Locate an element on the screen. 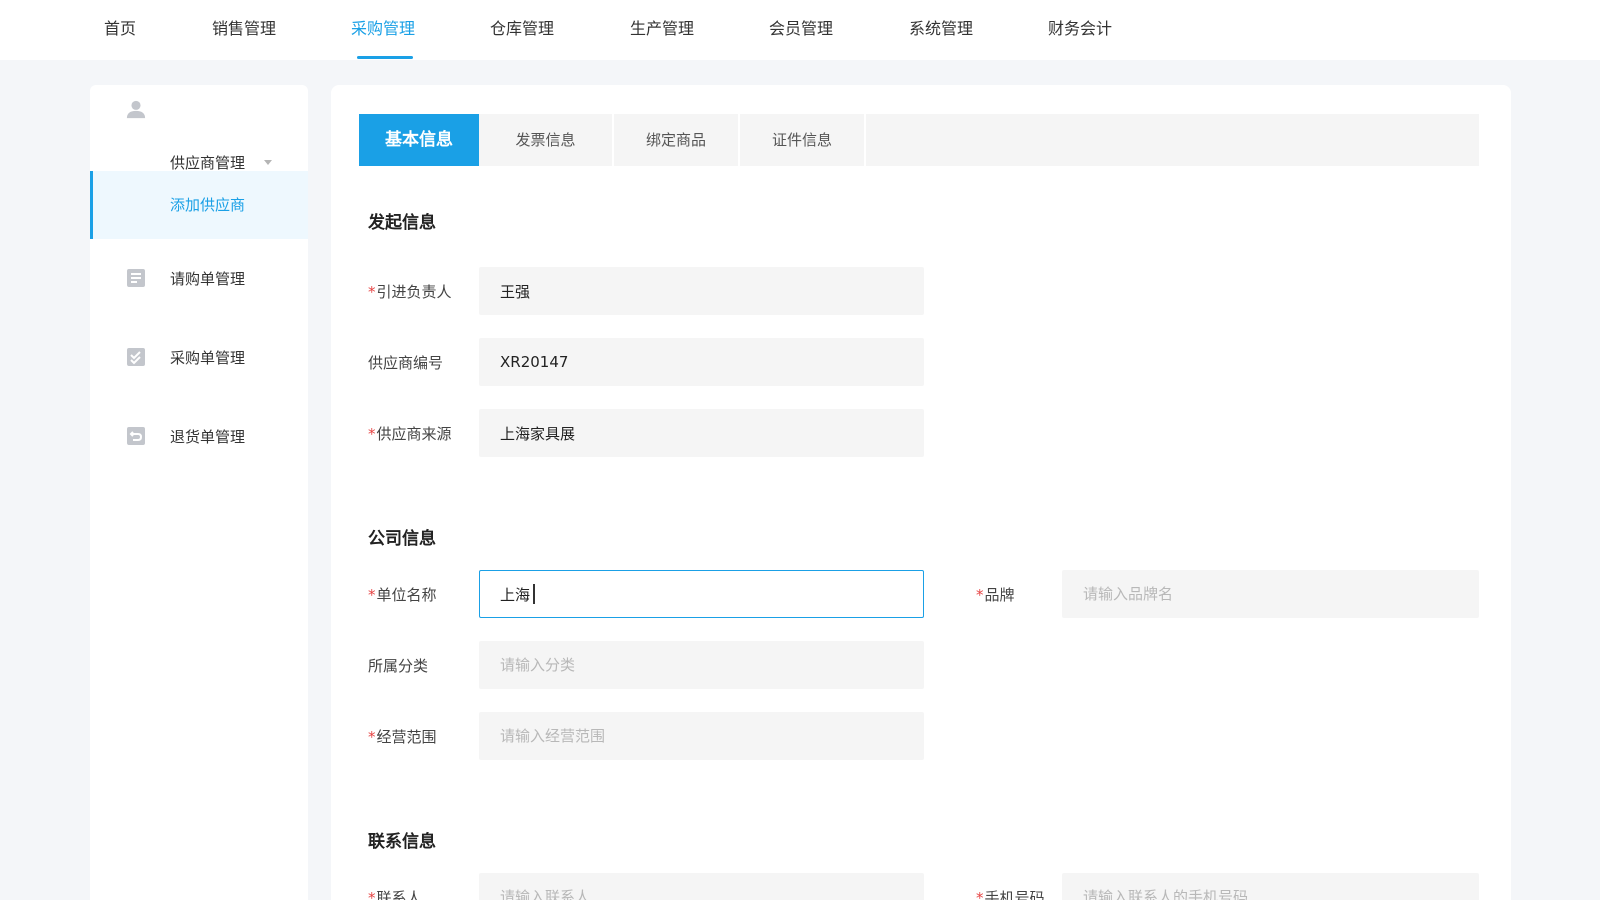 Image resolution: width=1600 pixels, height=900 pixels. supplier-code-field is located at coordinates (701, 362).